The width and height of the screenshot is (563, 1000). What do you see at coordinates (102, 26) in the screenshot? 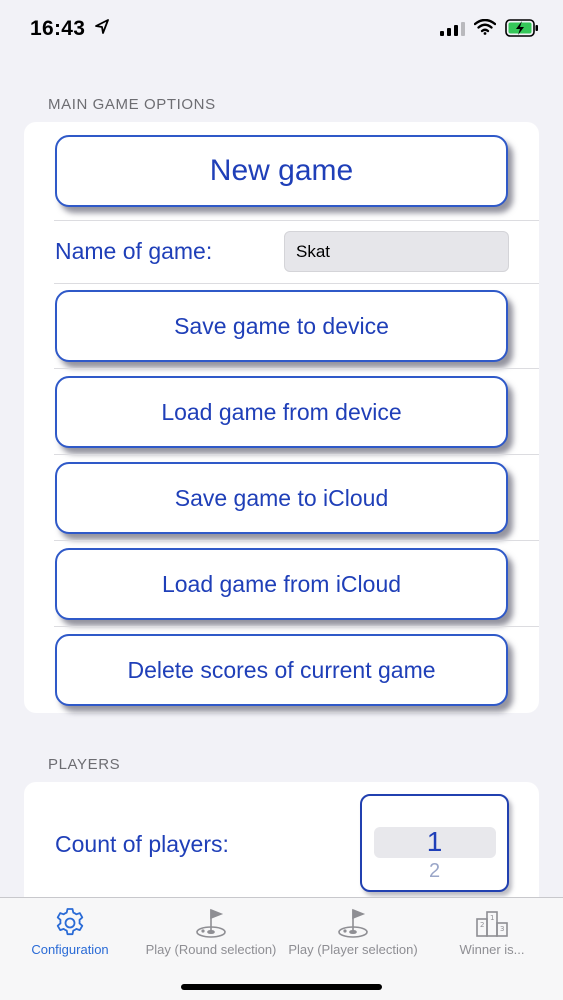
I see `location-arrow-icon` at bounding box center [102, 26].